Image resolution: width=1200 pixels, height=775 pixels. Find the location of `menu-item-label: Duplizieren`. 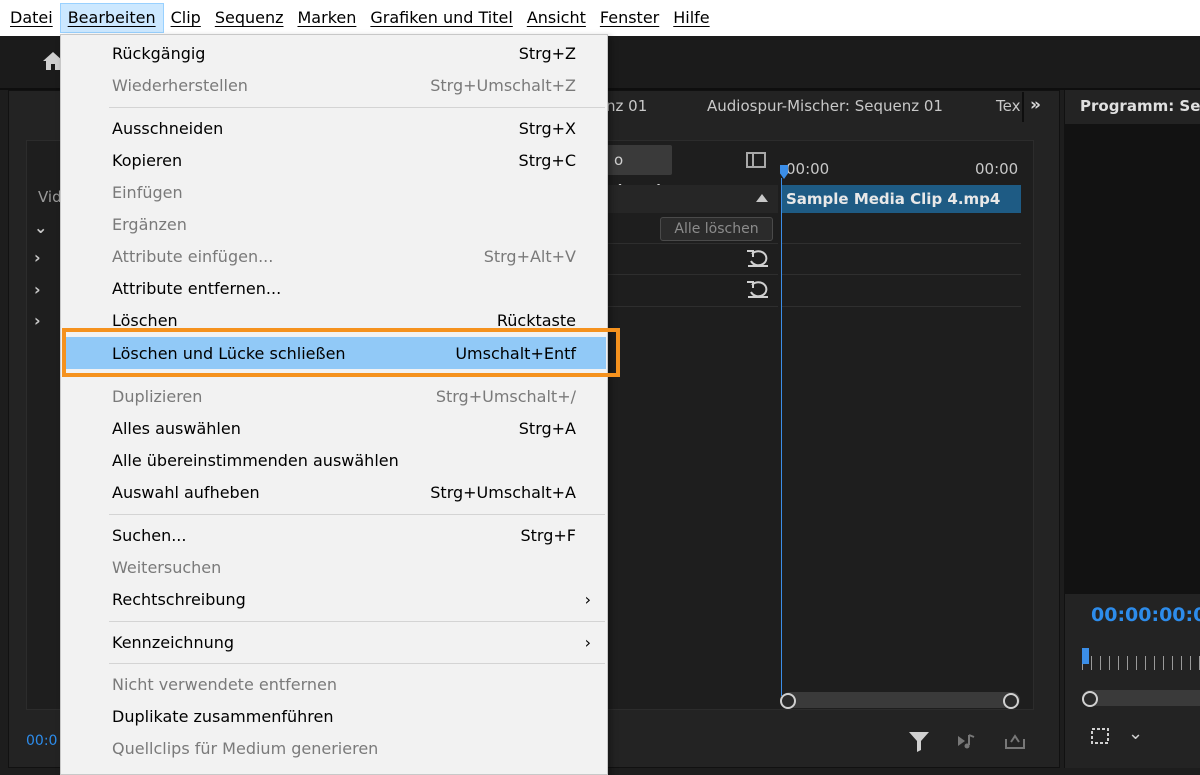

menu-item-label: Duplizieren is located at coordinates (157, 396).